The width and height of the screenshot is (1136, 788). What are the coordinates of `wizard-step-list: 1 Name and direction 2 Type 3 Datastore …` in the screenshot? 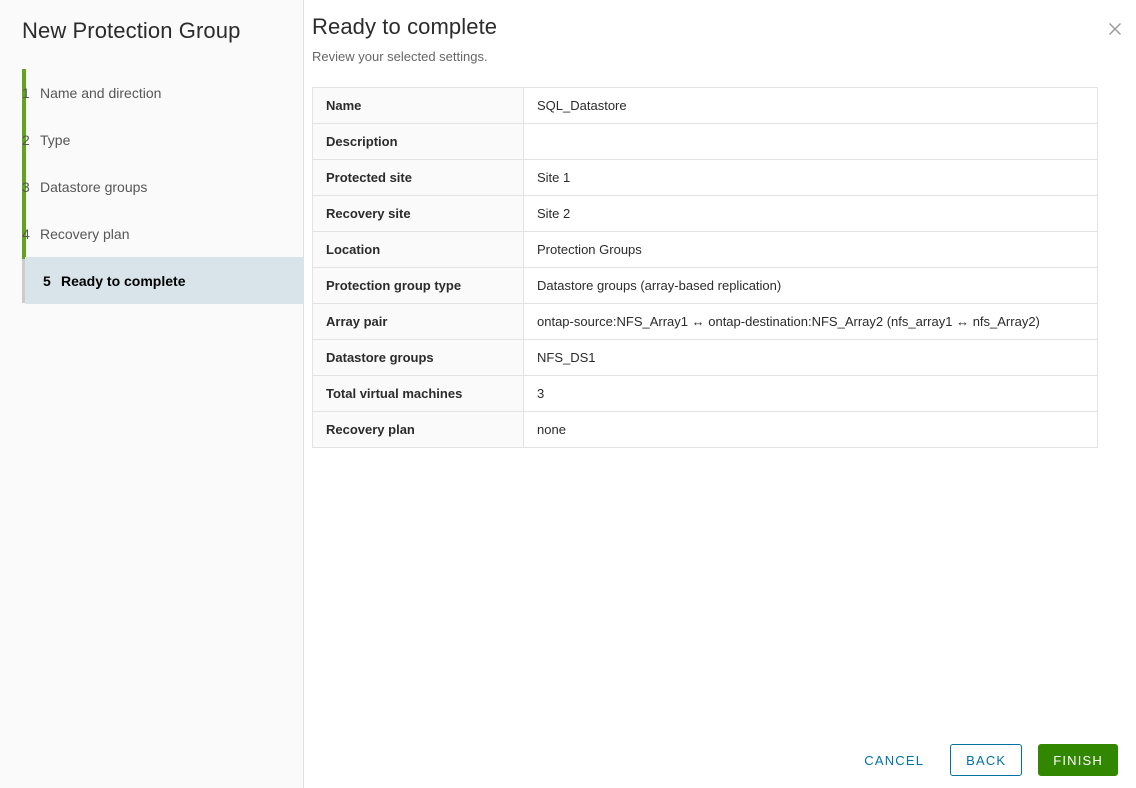 It's located at (152, 186).